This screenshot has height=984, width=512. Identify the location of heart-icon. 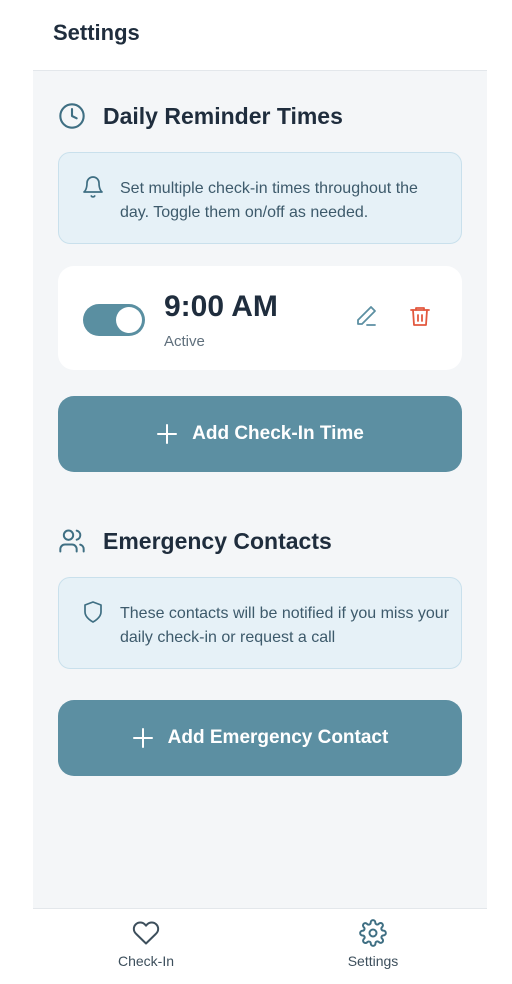
(146, 933).